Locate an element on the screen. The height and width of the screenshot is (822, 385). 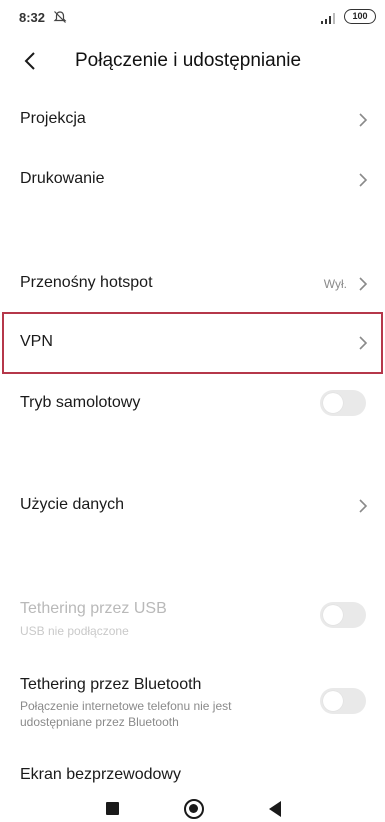
usb-tethering-toggle is located at coordinates (343, 615).